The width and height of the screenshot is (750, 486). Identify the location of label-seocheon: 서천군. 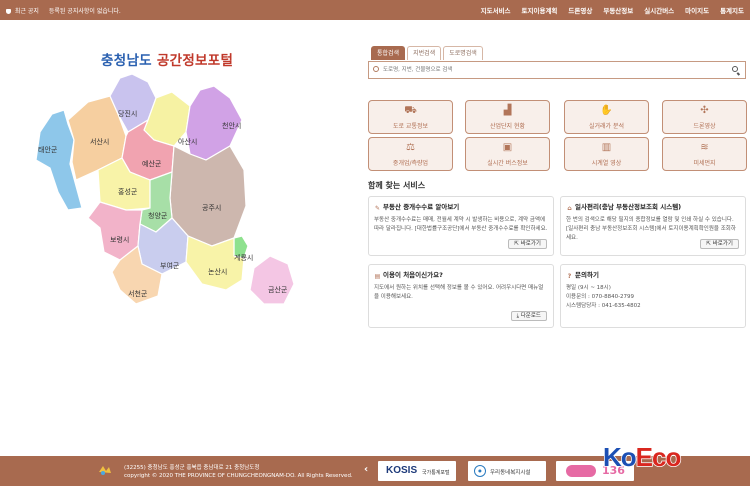
(138, 293).